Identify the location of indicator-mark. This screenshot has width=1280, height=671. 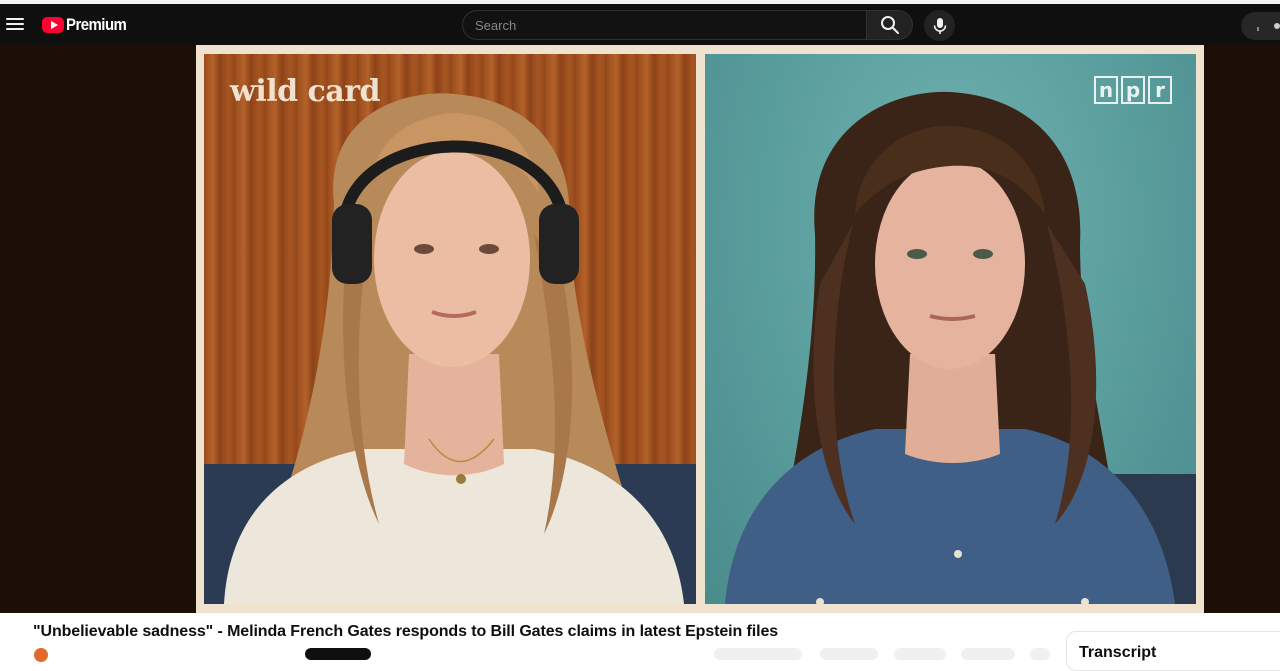
(1258, 29).